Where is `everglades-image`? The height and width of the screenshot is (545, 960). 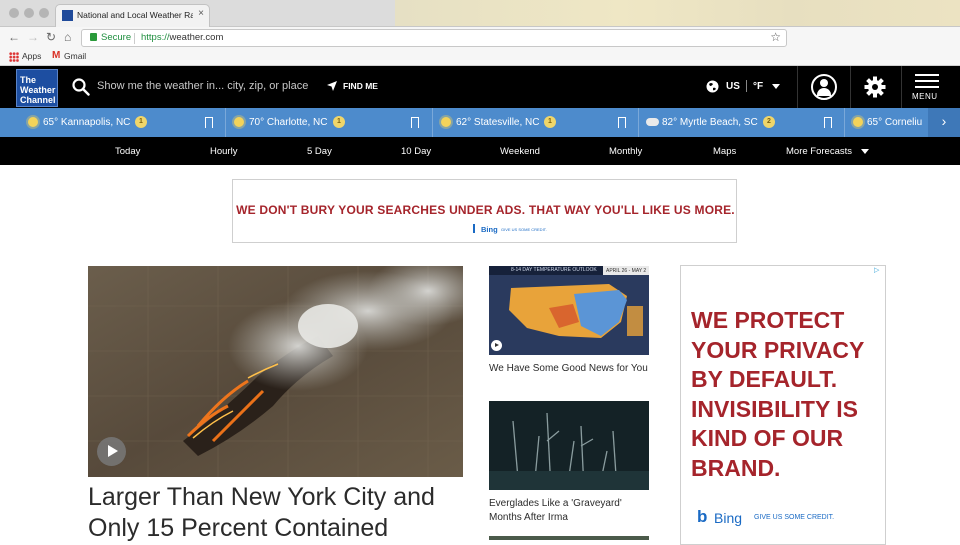
everglades-image is located at coordinates (569, 445).